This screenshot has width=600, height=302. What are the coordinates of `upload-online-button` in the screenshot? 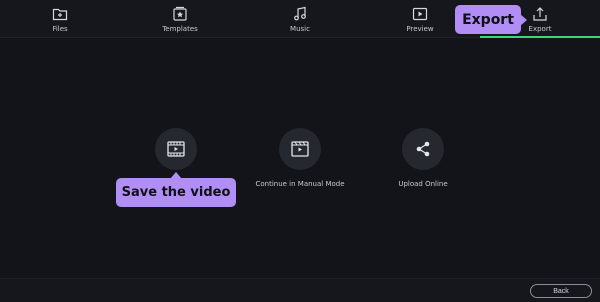 It's located at (423, 149).